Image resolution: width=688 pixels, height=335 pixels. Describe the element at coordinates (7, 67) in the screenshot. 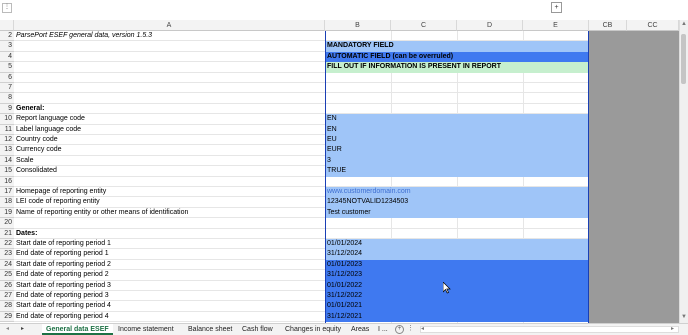

I see `row-header: 5` at that location.